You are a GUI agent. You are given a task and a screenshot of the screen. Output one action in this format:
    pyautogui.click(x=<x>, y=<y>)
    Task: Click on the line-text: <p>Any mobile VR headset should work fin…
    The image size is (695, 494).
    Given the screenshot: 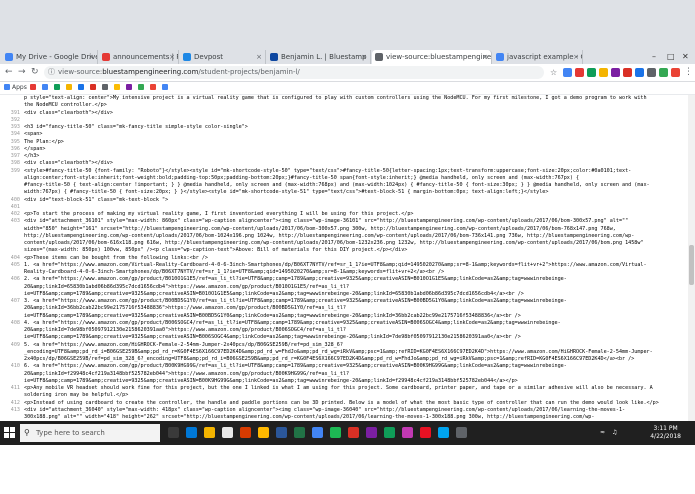 What is the action you would take?
    pyautogui.click(x=338, y=388)
    